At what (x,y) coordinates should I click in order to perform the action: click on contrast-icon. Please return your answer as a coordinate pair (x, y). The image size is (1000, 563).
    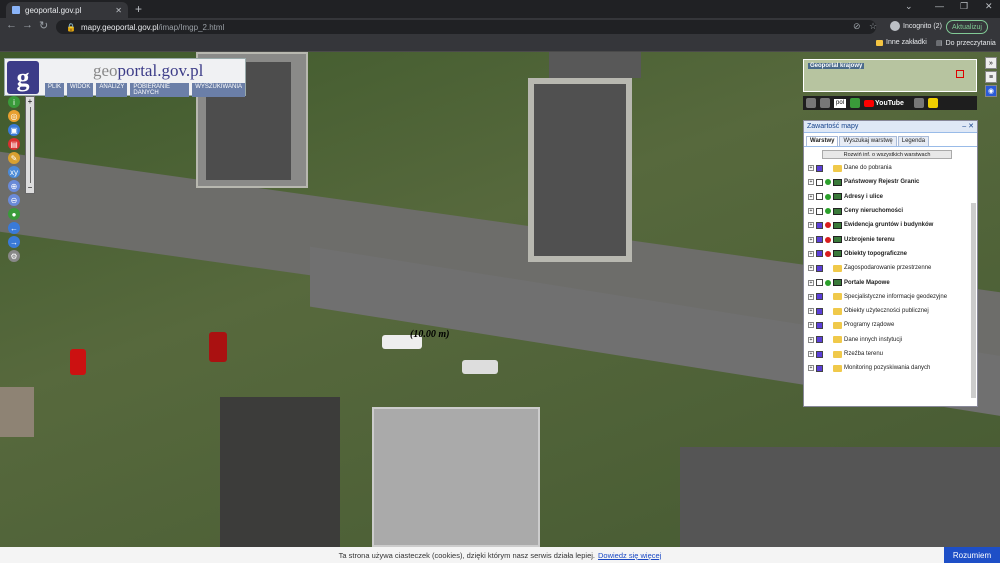
    Looking at the image, I should click on (918, 103).